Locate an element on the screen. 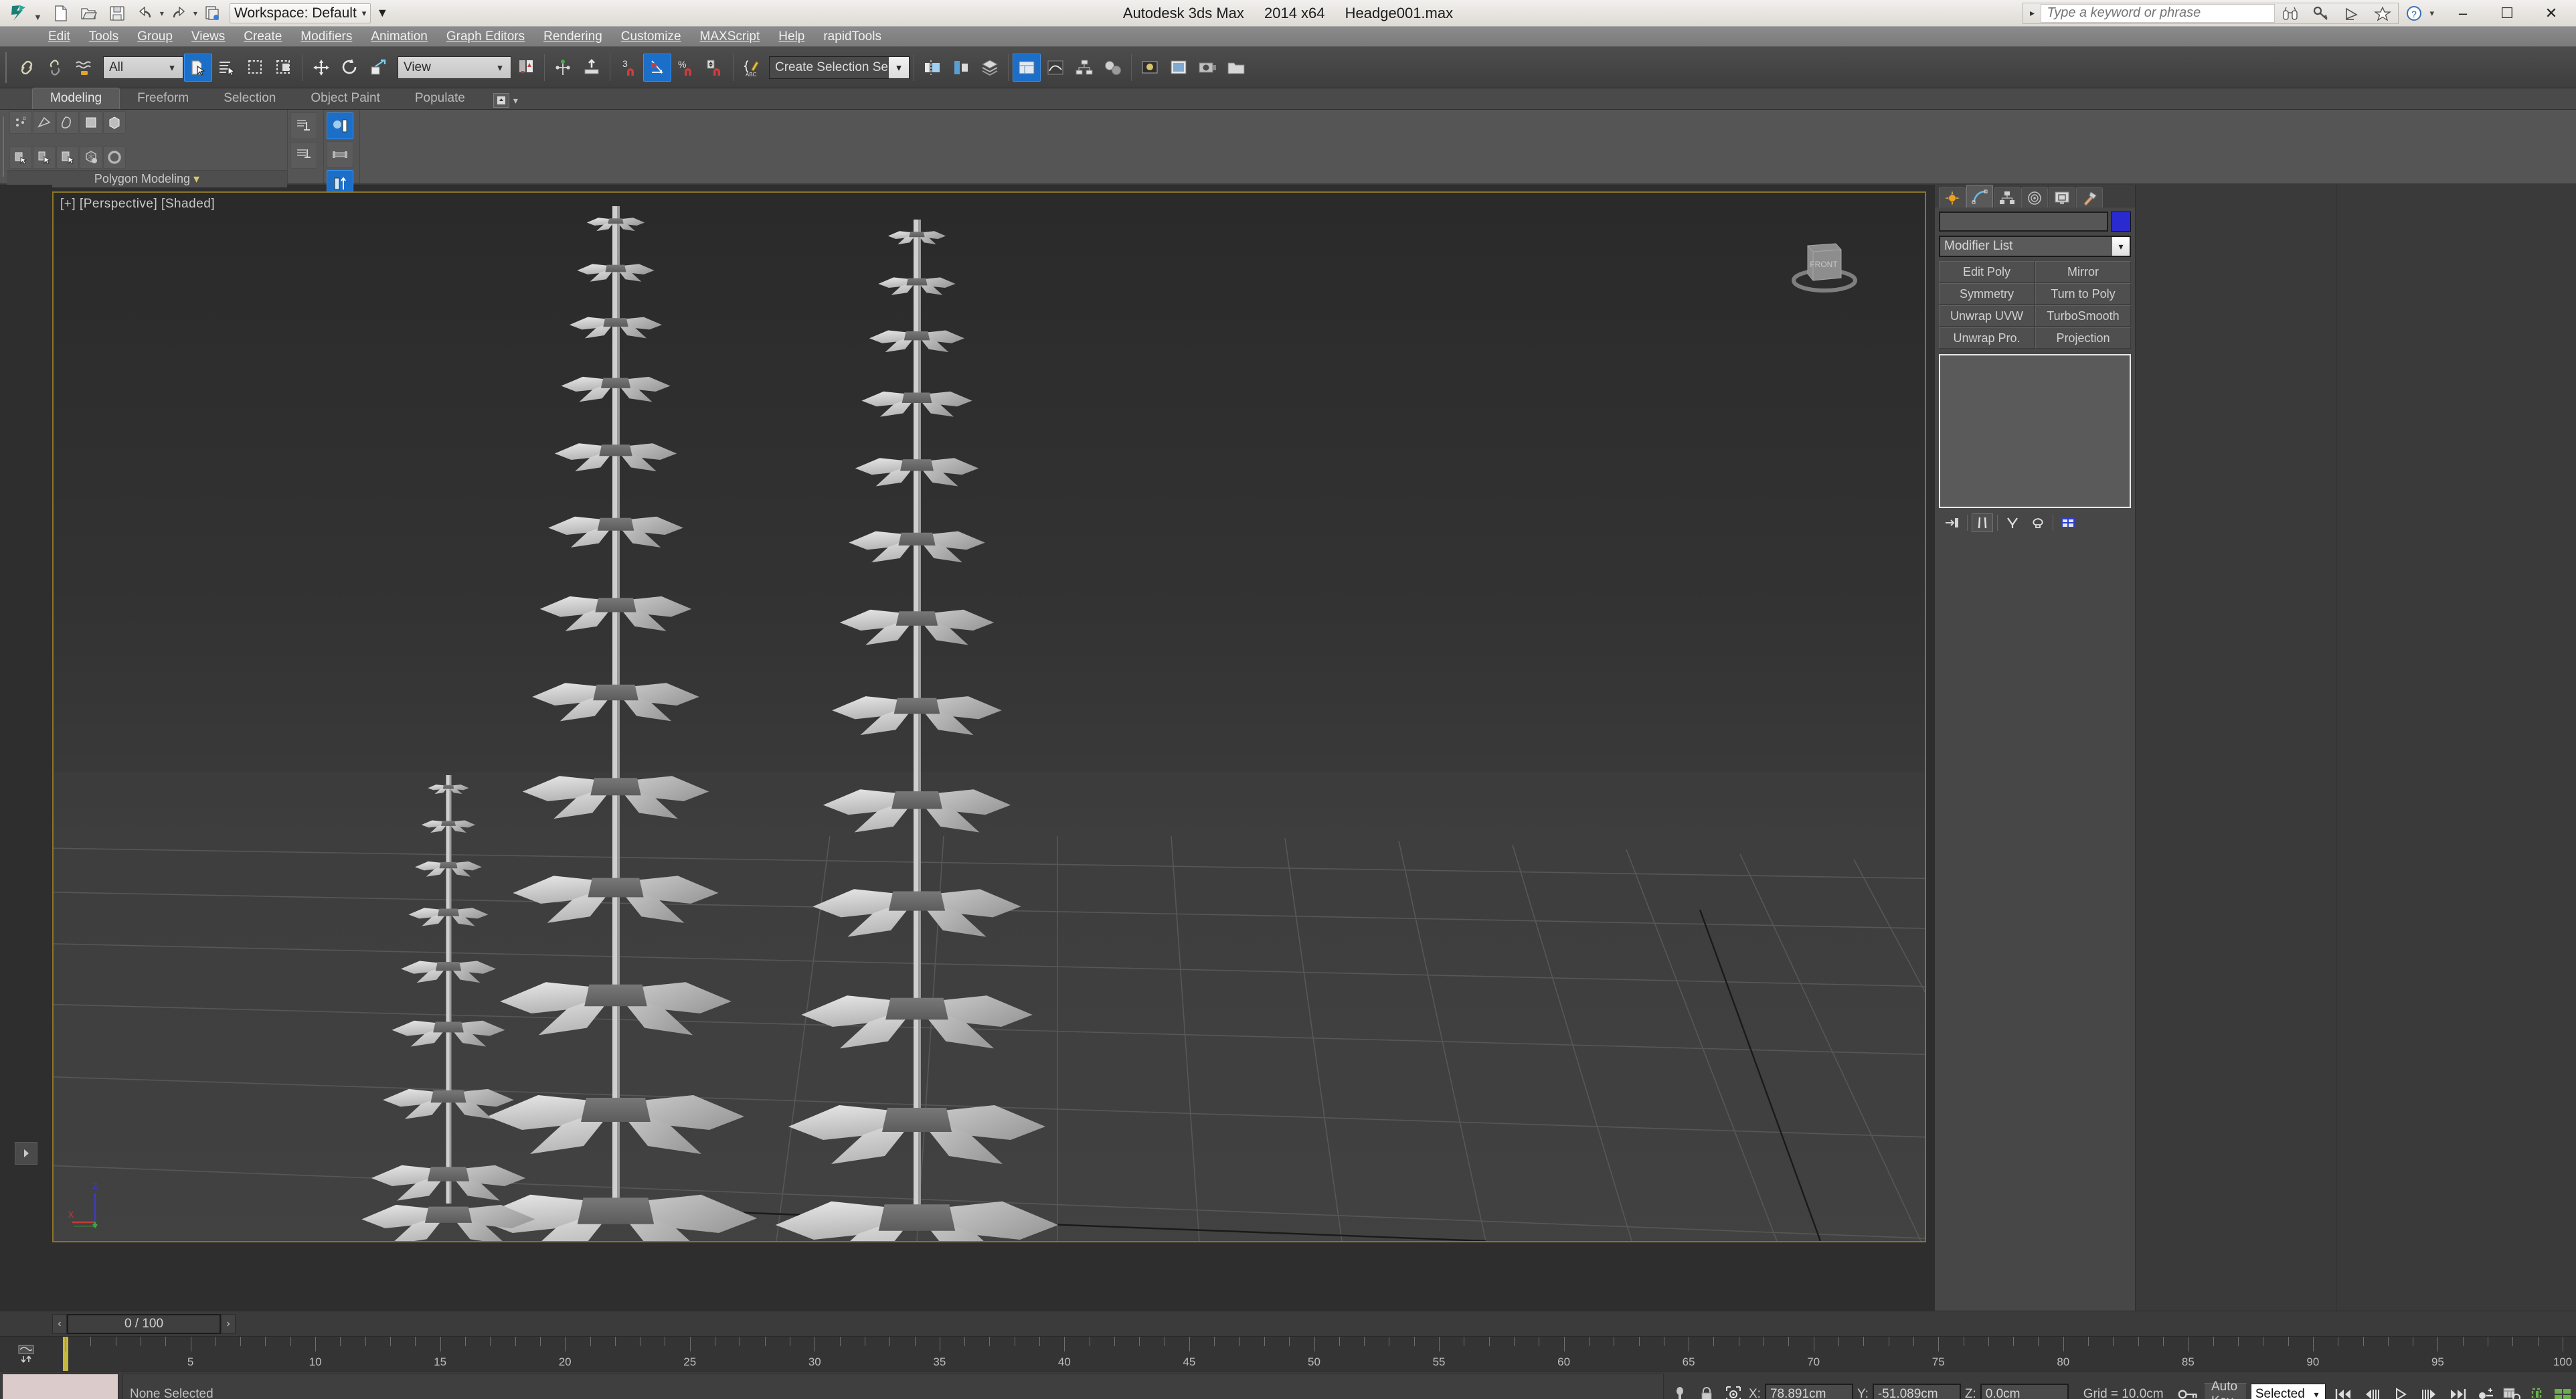  select-by-name-icon is located at coordinates (227, 68).